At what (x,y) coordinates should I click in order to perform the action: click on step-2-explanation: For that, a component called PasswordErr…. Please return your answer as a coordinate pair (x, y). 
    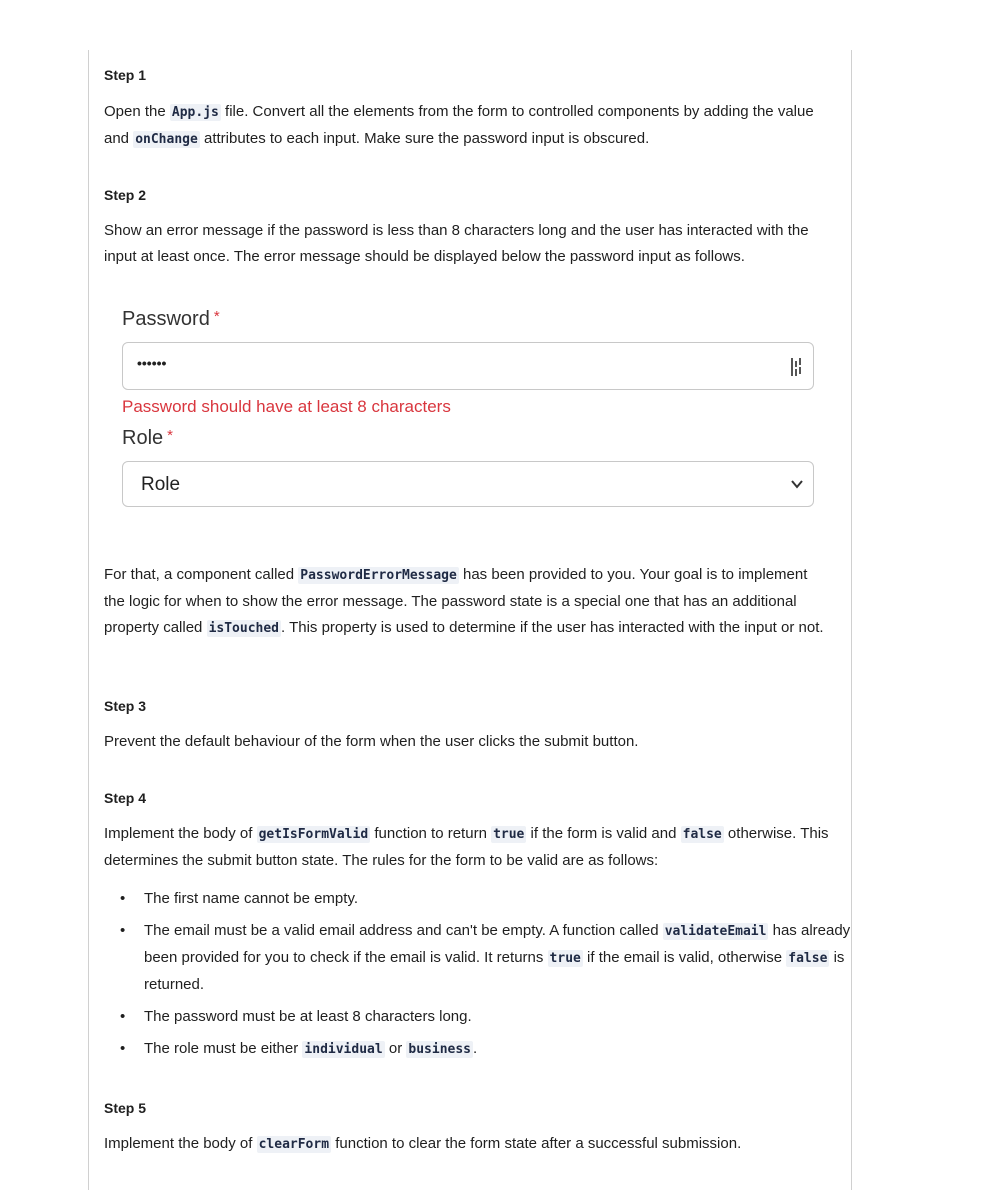
    Looking at the image, I should click on (464, 601).